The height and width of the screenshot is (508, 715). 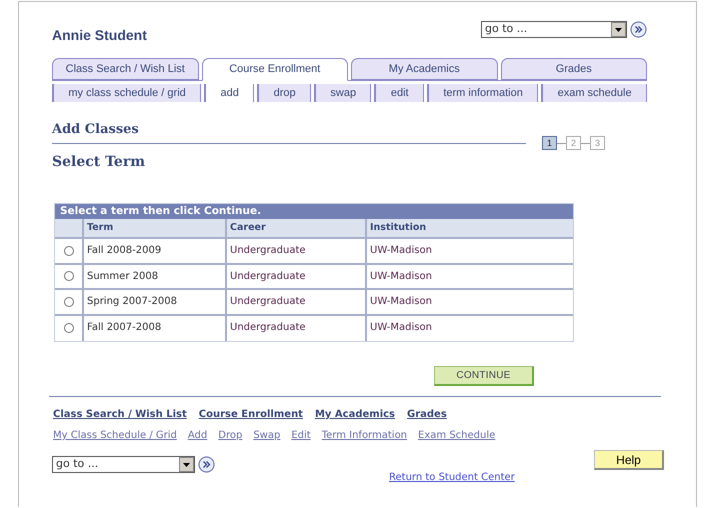 I want to click on subtab: drop, so click(x=284, y=93).